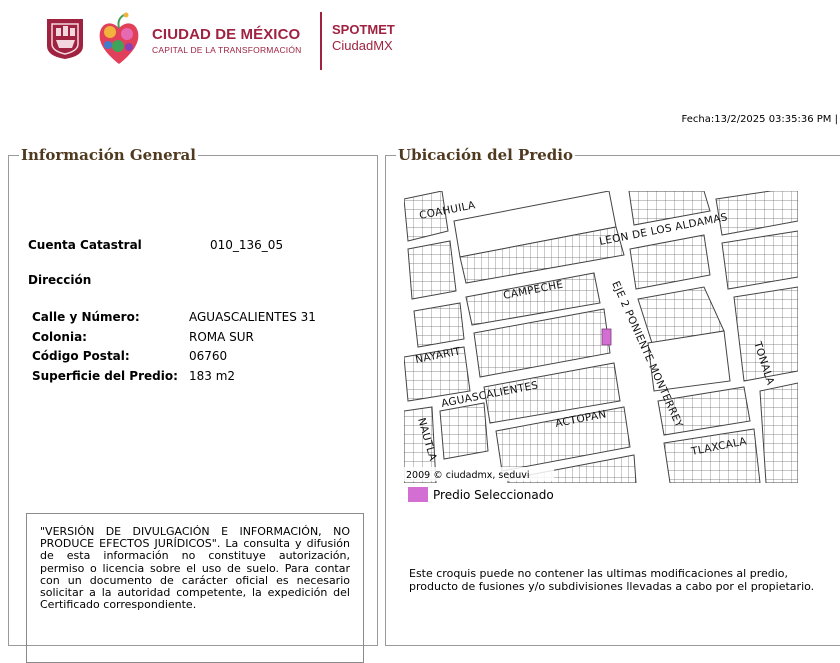 Image resolution: width=840 pixels, height=663 pixels. Describe the element at coordinates (759, 119) in the screenshot. I see `fecha-timestamp: Fecha:13/2/2025 03:35:36 PM |` at that location.